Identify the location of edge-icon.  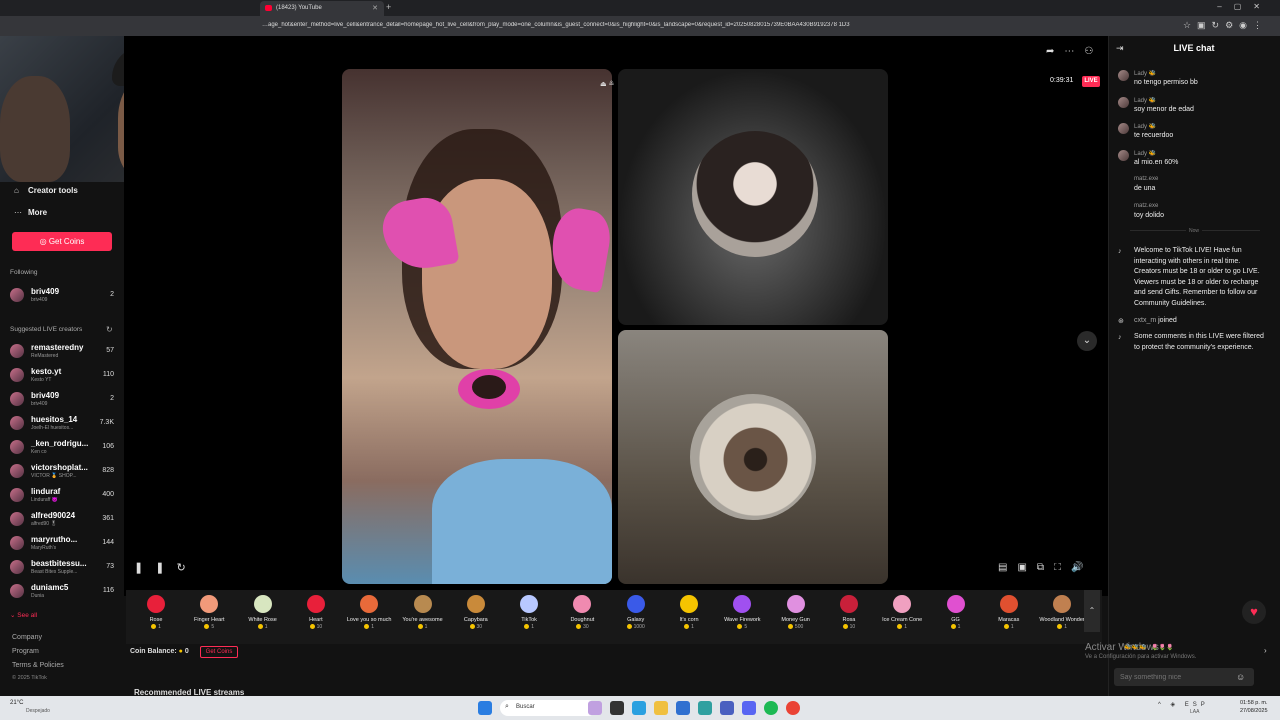
(639, 708).